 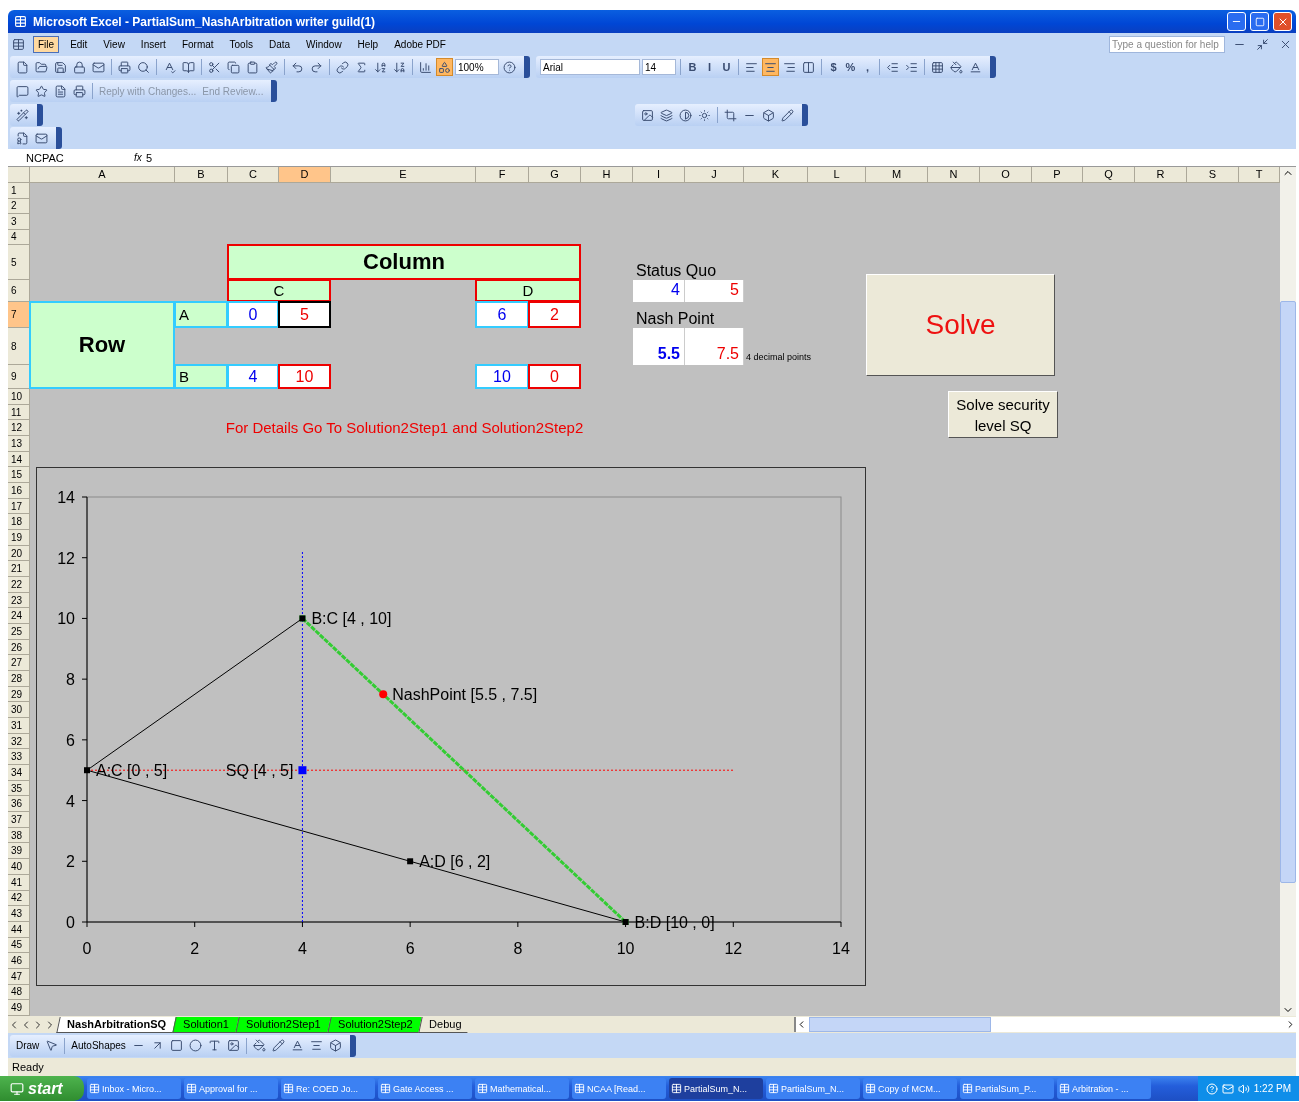 I want to click on menu-item: Edit, so click(x=79, y=44).